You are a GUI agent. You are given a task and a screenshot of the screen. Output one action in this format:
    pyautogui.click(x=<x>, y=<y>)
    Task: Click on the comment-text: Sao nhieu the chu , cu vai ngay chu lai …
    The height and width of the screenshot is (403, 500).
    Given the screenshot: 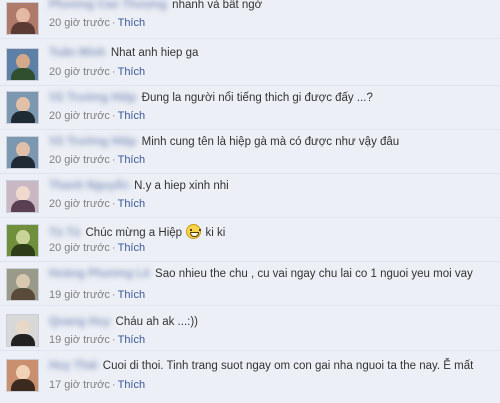 What is the action you would take?
    pyautogui.click(x=314, y=274)
    